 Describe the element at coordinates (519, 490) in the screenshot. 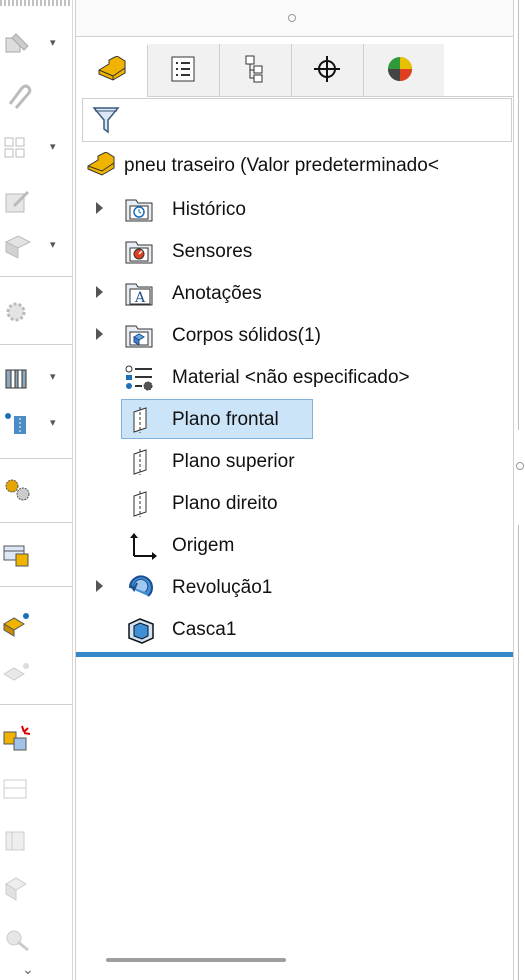

I see `panel-edge-splitter` at that location.